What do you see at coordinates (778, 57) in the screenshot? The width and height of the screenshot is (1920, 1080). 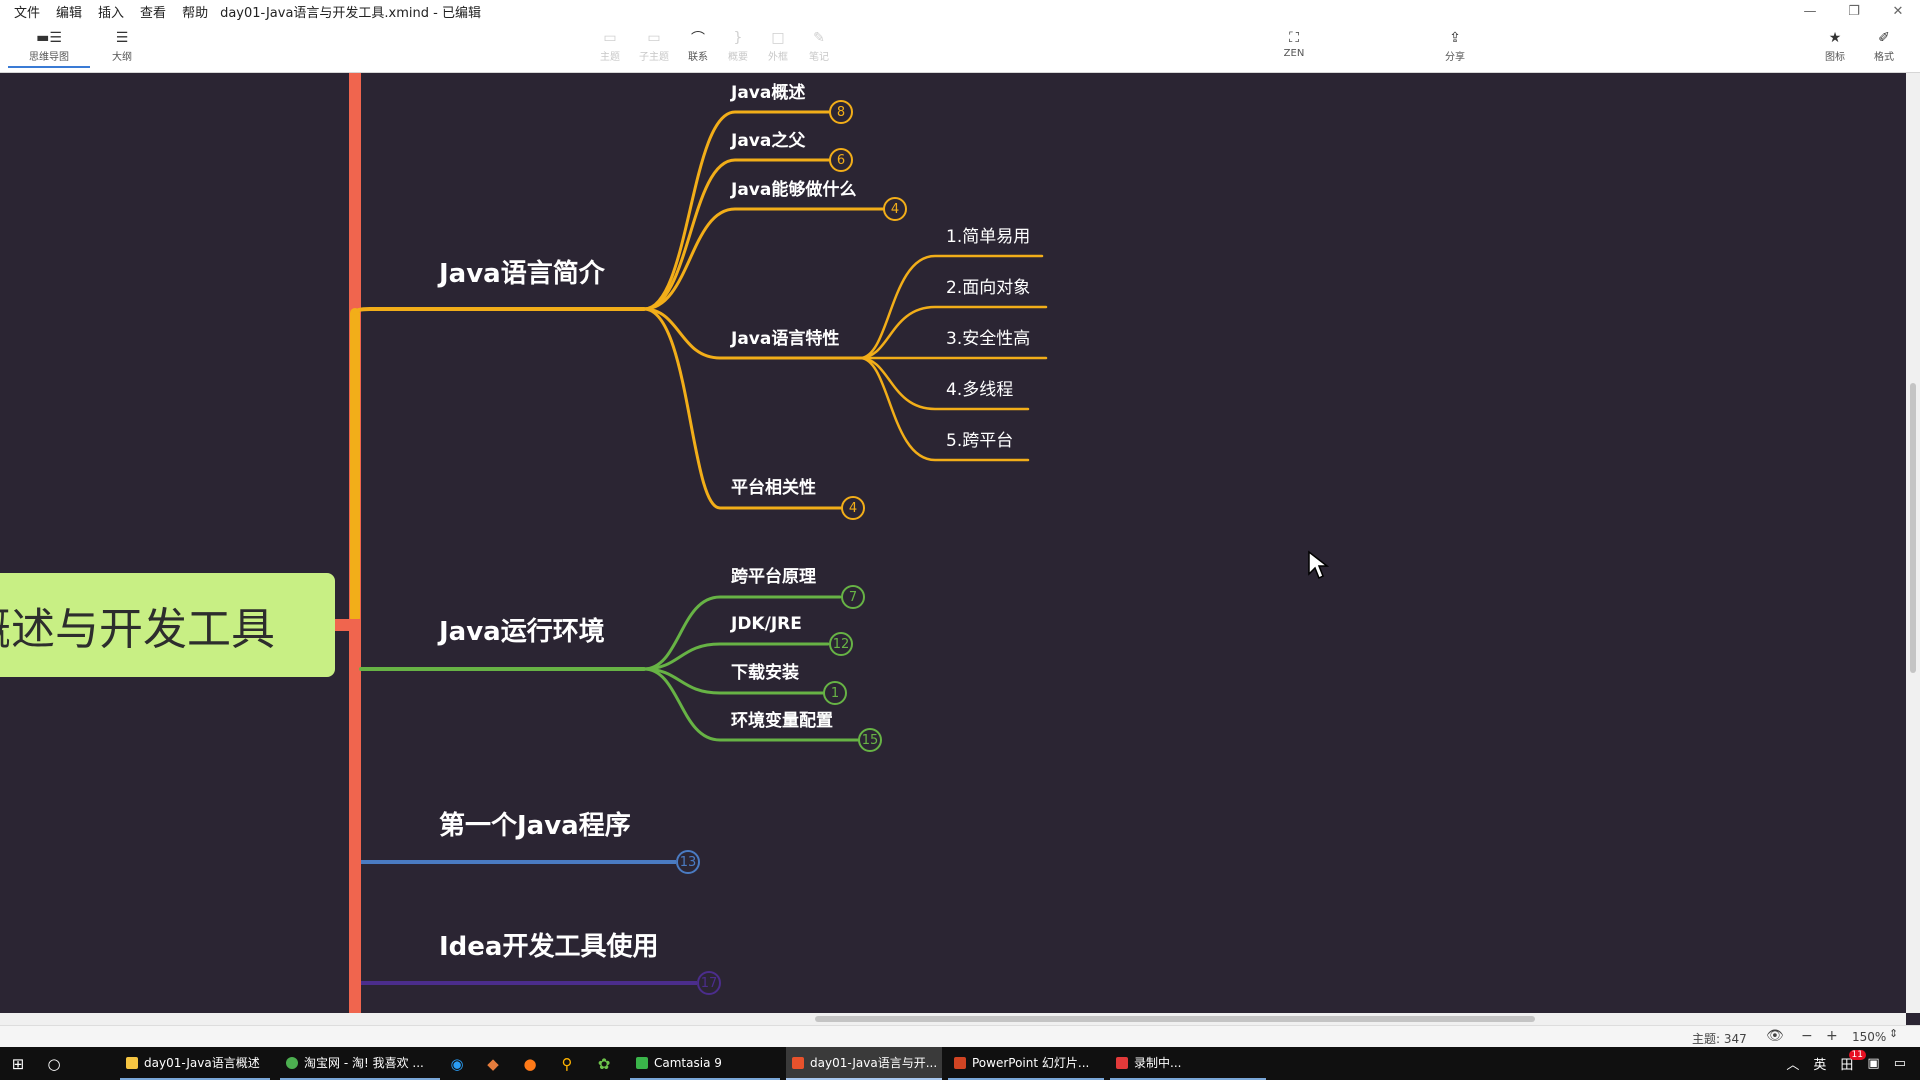 I see `boundary-label: 外框` at bounding box center [778, 57].